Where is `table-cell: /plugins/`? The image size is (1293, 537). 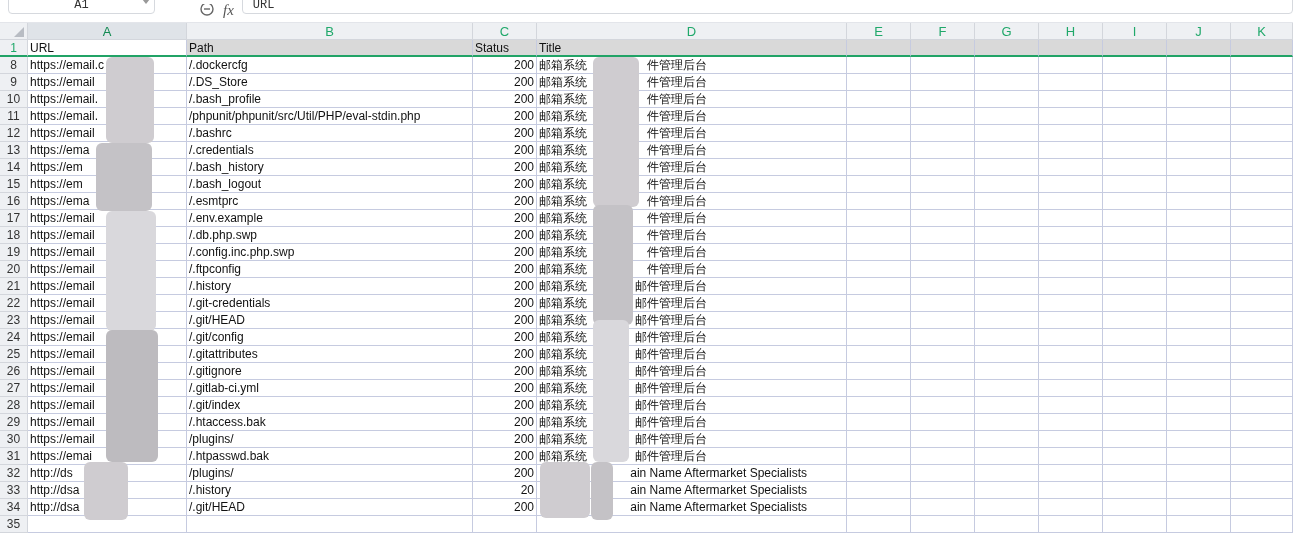
table-cell: /plugins/ is located at coordinates (330, 473).